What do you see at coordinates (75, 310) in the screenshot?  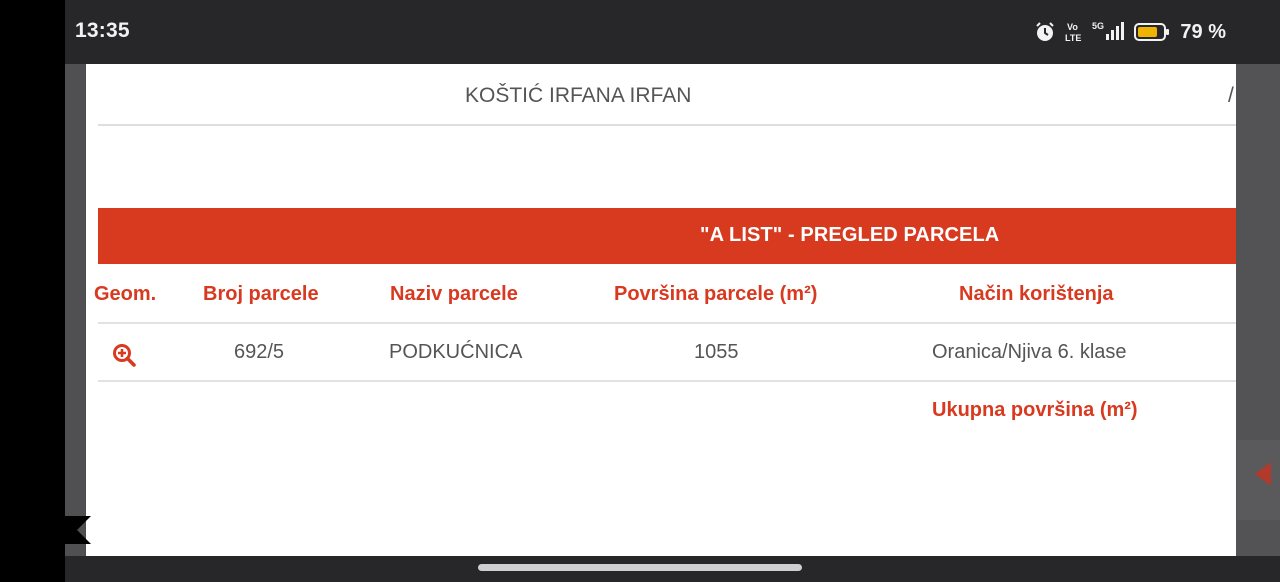 I see `backdrop-left-strip` at bounding box center [75, 310].